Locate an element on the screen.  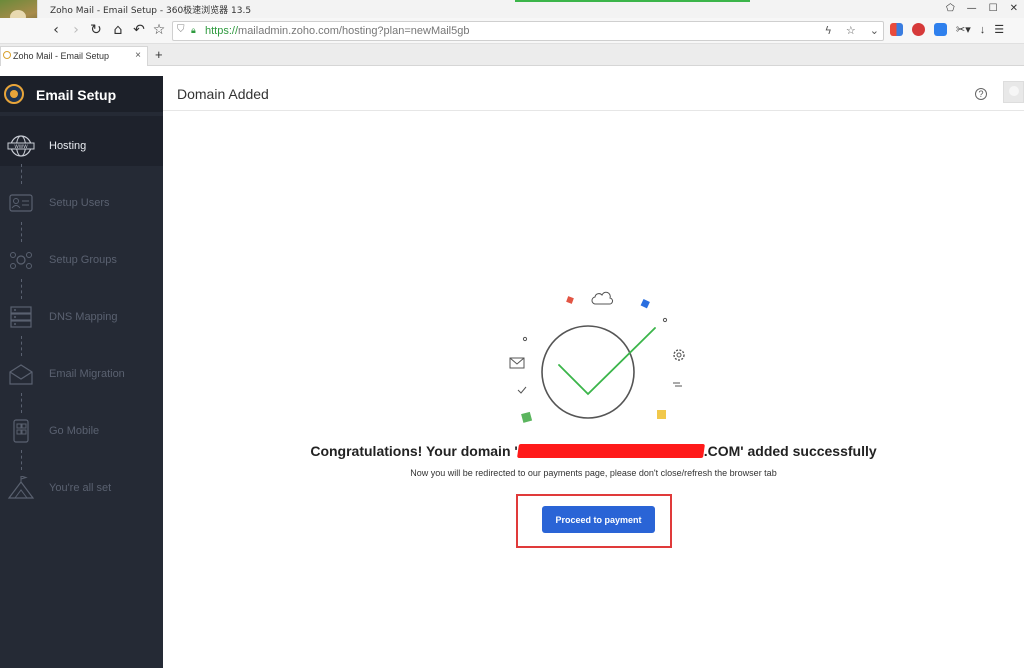
tab-close-icon: × is located at coordinates (138, 55).